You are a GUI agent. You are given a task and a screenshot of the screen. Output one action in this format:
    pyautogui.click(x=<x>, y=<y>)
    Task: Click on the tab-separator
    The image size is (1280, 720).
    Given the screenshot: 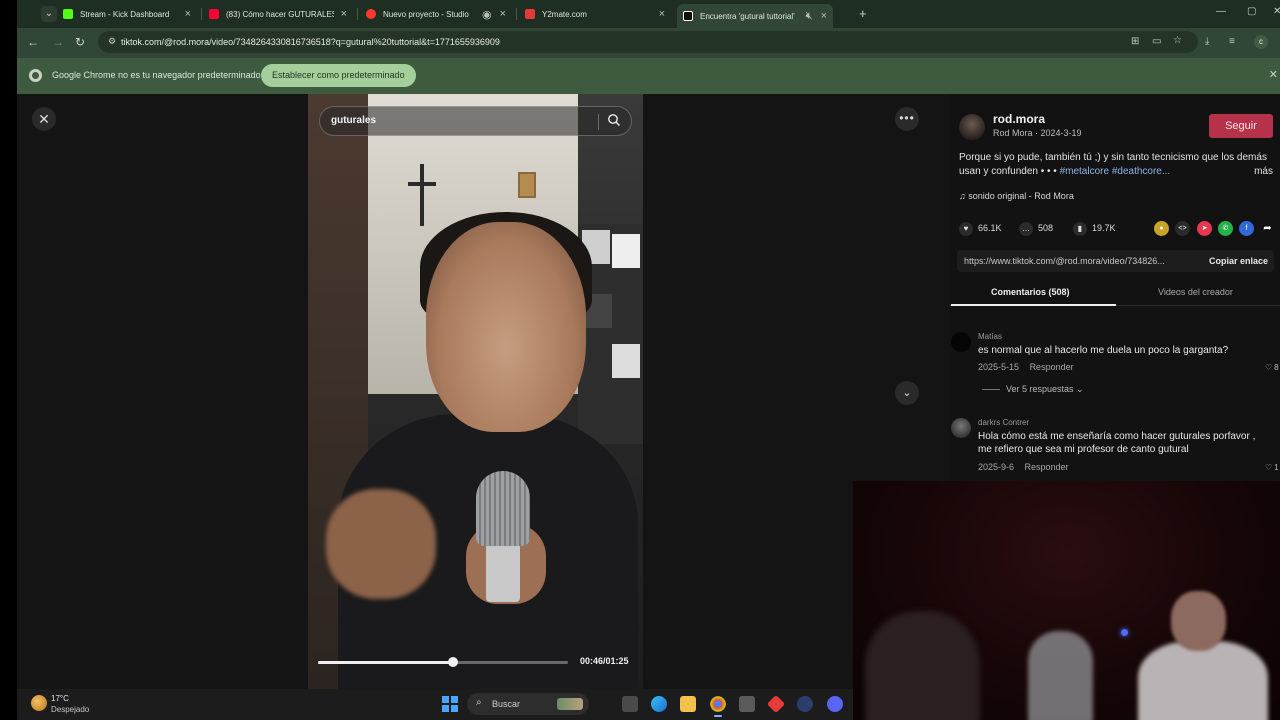 What is the action you would take?
    pyautogui.click(x=201, y=14)
    